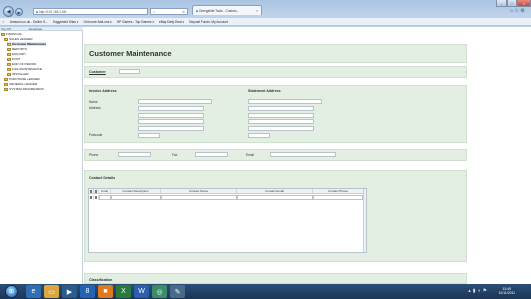 This screenshot has height=299, width=531. What do you see at coordinates (285, 101) in the screenshot?
I see `statement-name-input` at bounding box center [285, 101].